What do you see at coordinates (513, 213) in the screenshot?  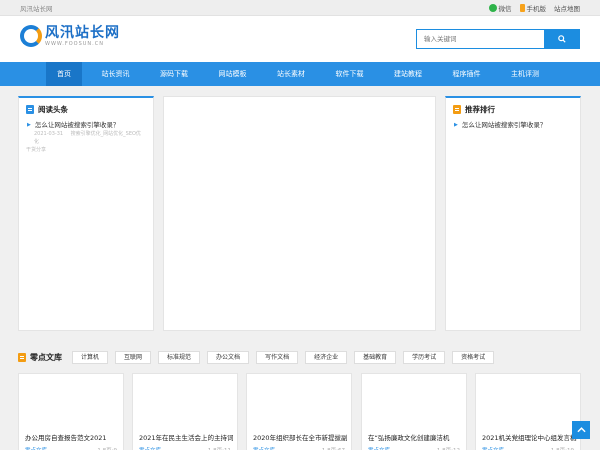 I see `recommended-ranking-panel: 推荐排行 ▶ 怎么让网站被搜索引擎收录？` at bounding box center [513, 213].